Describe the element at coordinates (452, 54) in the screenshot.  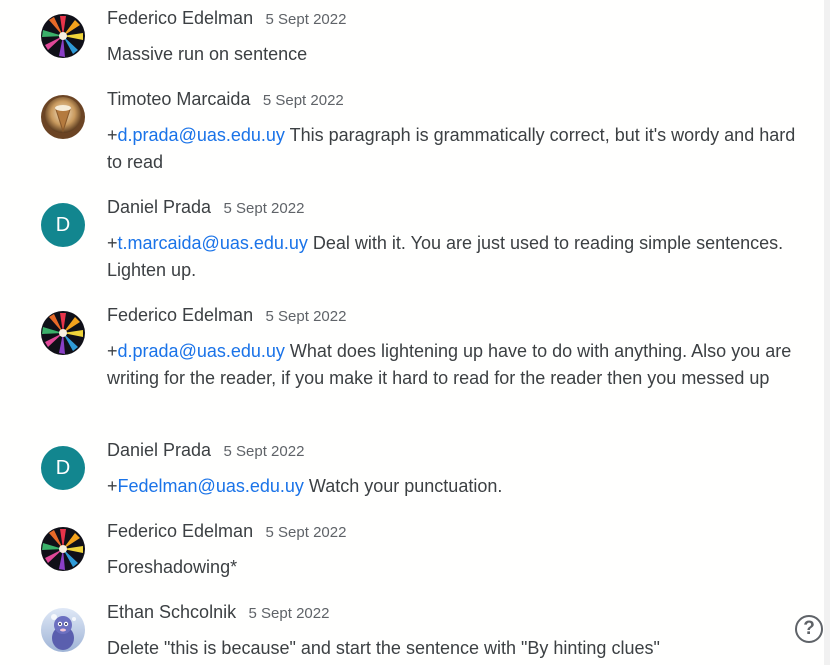
I see `comment-body: Massive run on sentence` at that location.